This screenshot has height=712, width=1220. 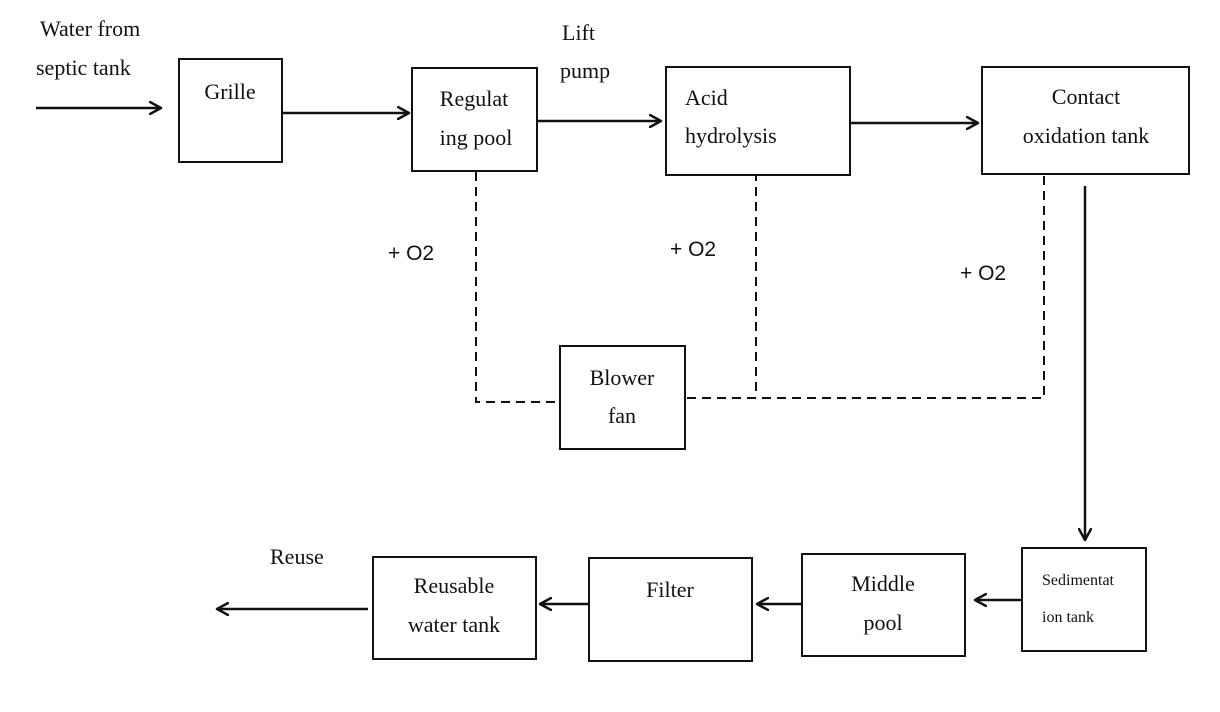 What do you see at coordinates (83, 67) in the screenshot?
I see `input-label-line2: septic tank` at bounding box center [83, 67].